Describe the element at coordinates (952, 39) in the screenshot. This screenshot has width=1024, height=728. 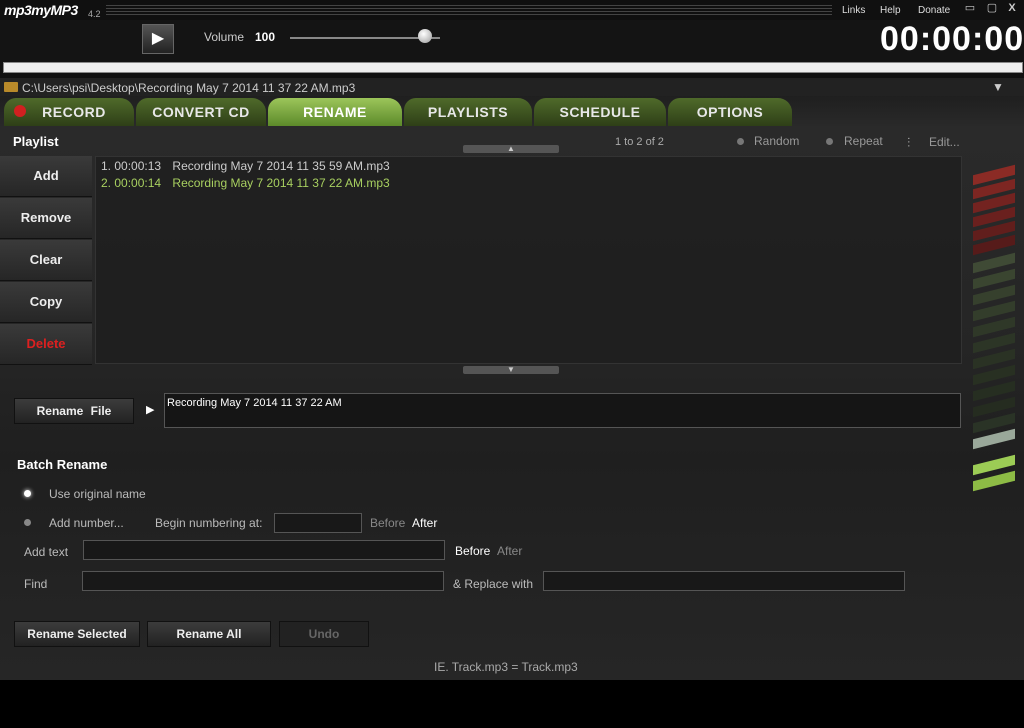
I see `time-display: 00:00:00` at that location.